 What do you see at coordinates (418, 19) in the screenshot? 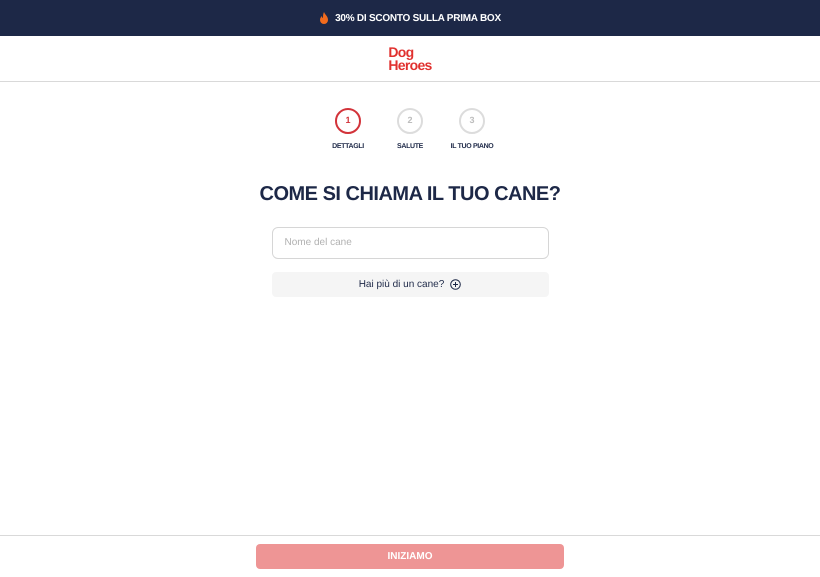
I see `promo-text: 30% DI SCONTO SULLA PRIMA BOX` at bounding box center [418, 19].